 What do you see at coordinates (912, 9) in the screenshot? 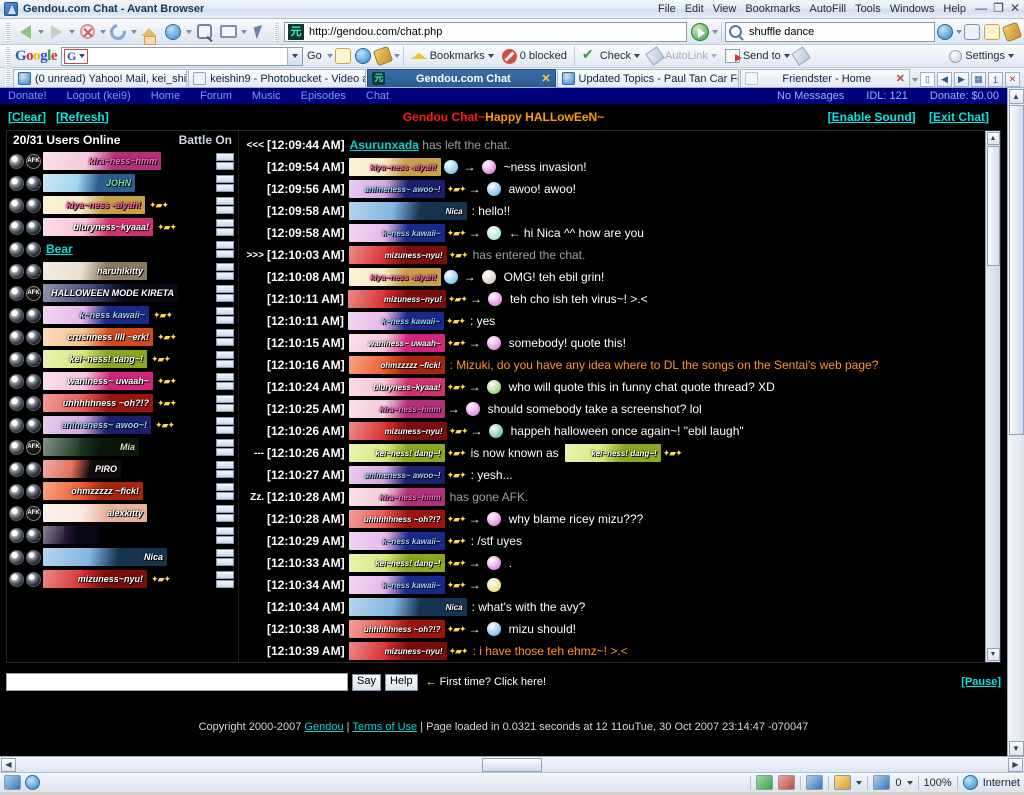
I see `menu-item-windows: Windows` at bounding box center [912, 9].